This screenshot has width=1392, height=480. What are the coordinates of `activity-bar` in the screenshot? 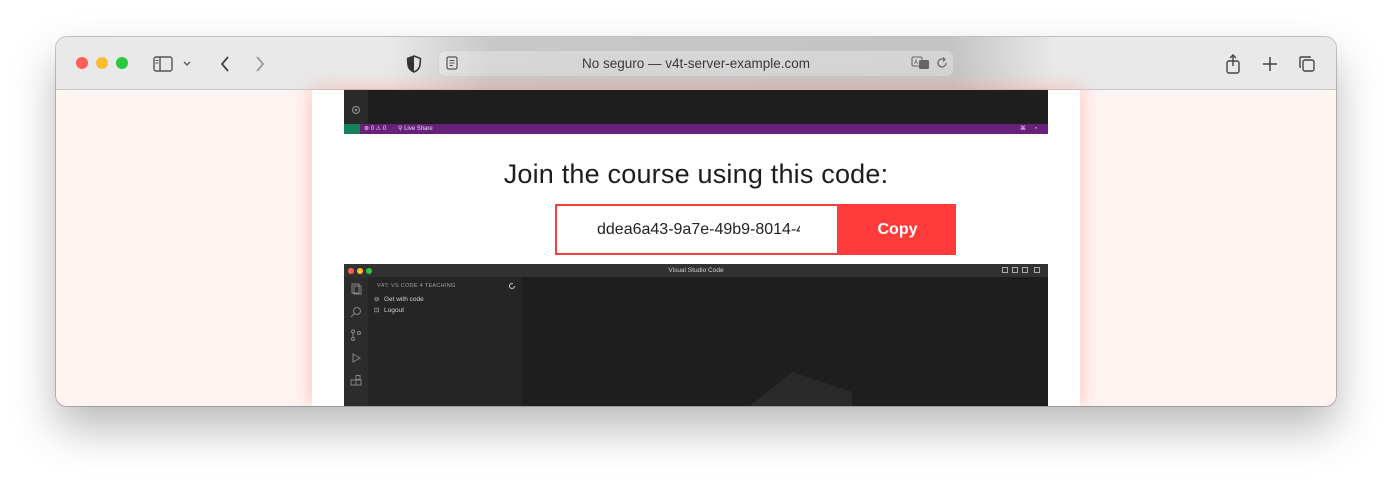 It's located at (356, 107).